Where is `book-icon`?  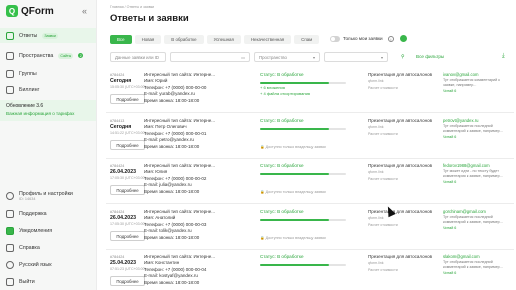
book-icon is located at coordinates (10, 247).